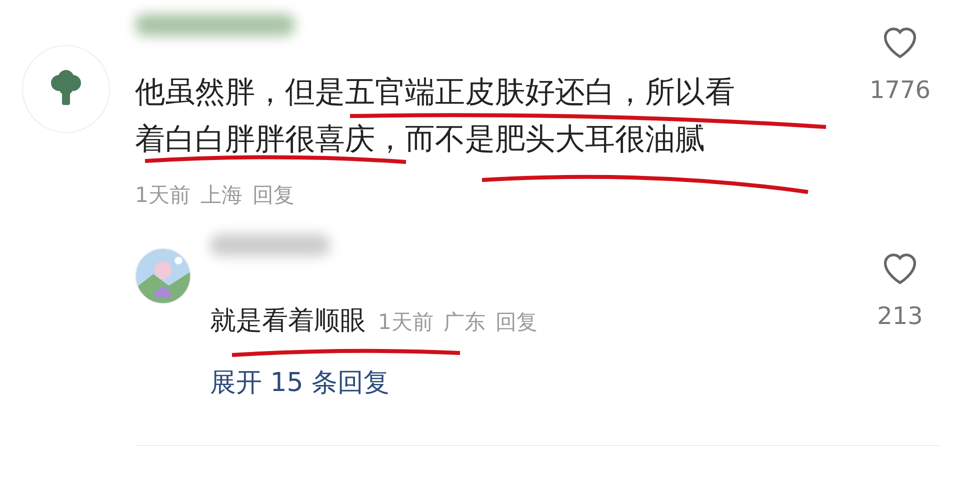  Describe the element at coordinates (221, 195) in the screenshot. I see `comment-location: 上海` at that location.